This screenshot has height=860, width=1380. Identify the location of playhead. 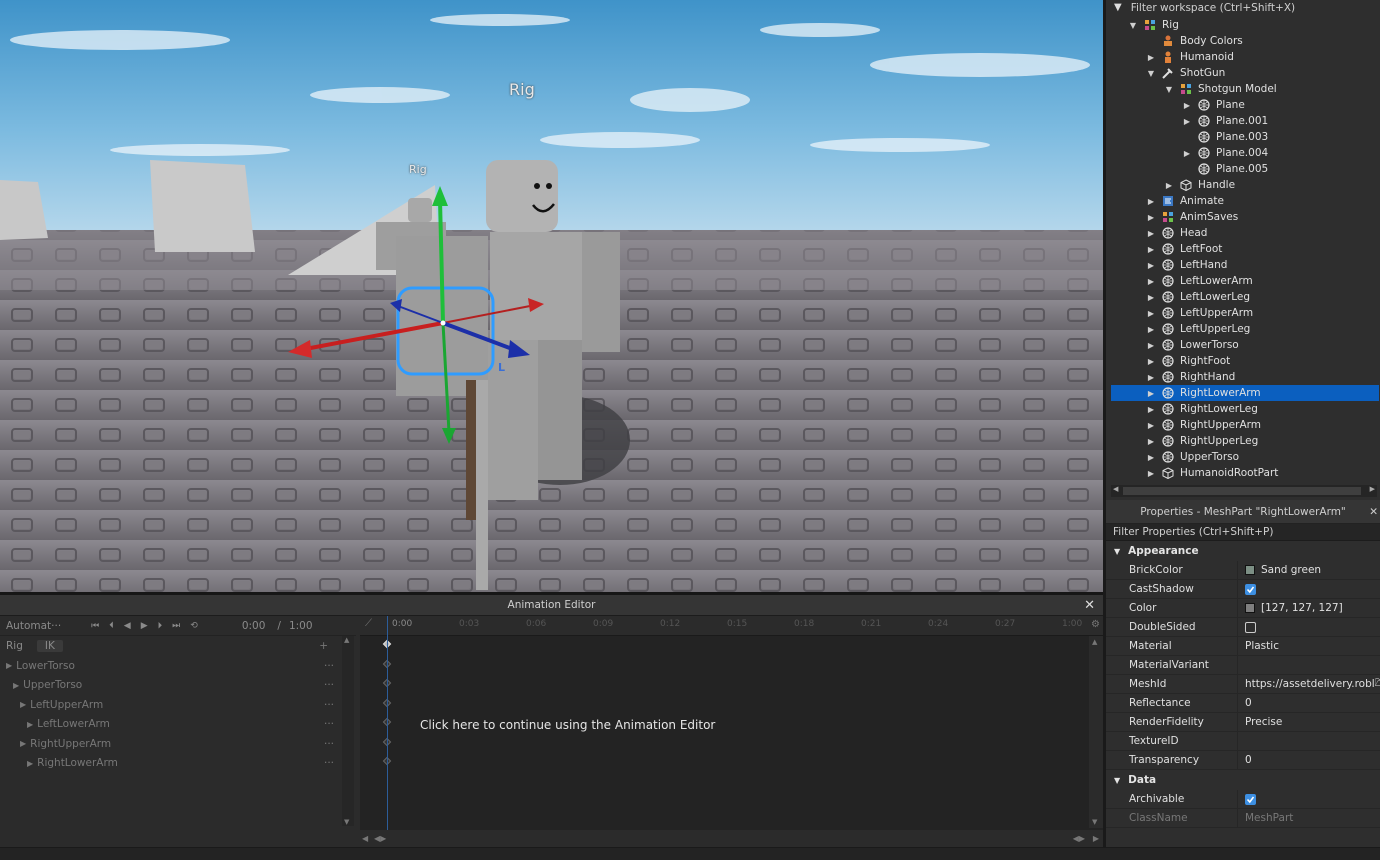
(387, 731).